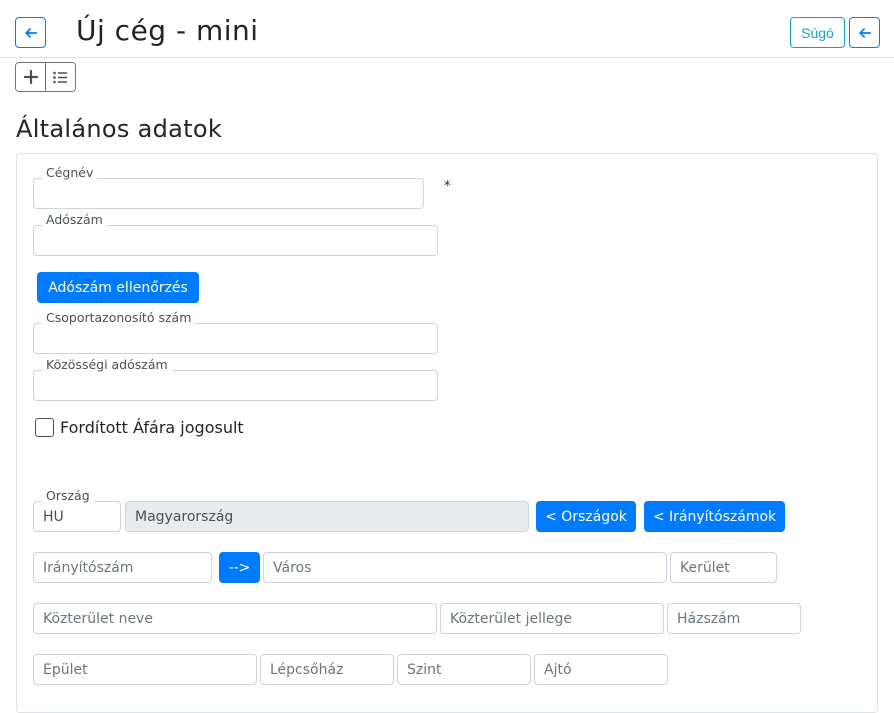 This screenshot has height=713, width=894. What do you see at coordinates (119, 129) in the screenshot?
I see `section-title: Általános adatok` at bounding box center [119, 129].